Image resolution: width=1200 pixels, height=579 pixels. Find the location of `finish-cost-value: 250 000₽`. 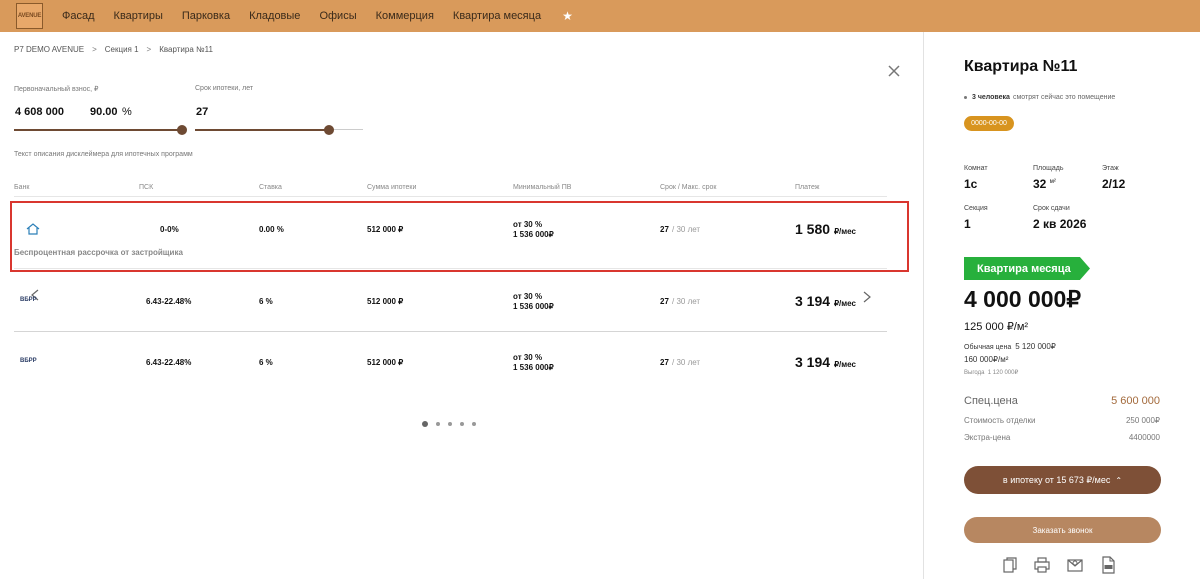

finish-cost-value: 250 000₽ is located at coordinates (1142, 420).